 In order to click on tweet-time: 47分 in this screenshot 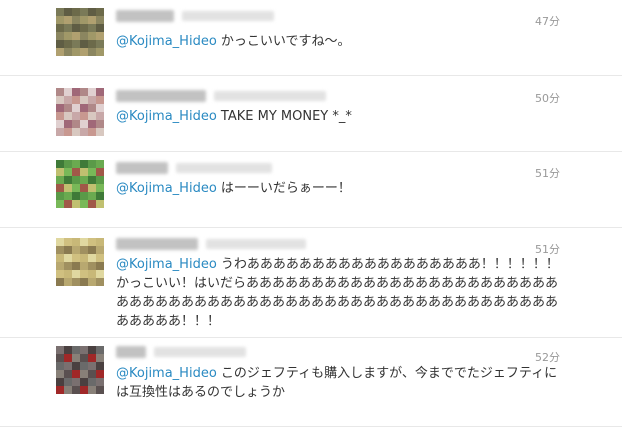, I will do `click(547, 21)`.